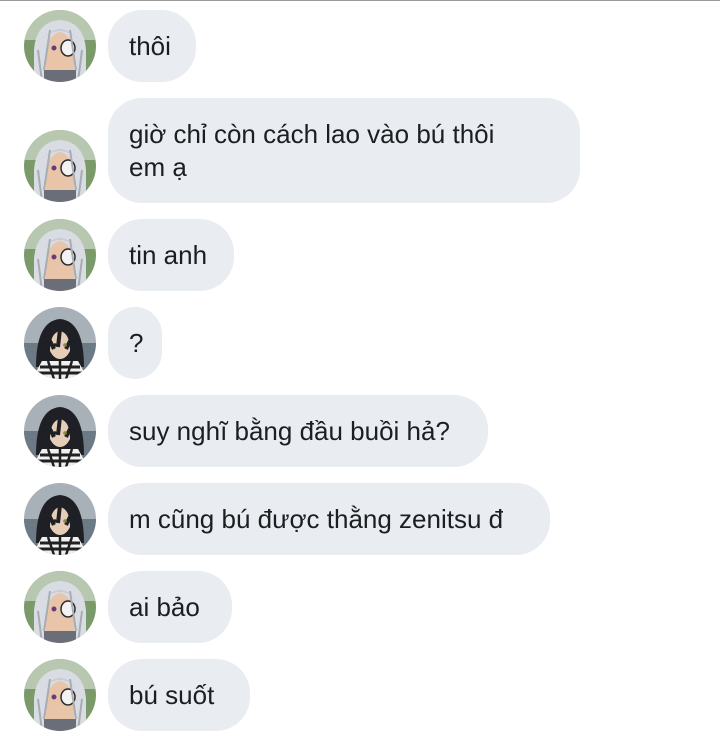 The height and width of the screenshot is (736, 720). I want to click on message-bubble: ai bảo, so click(170, 607).